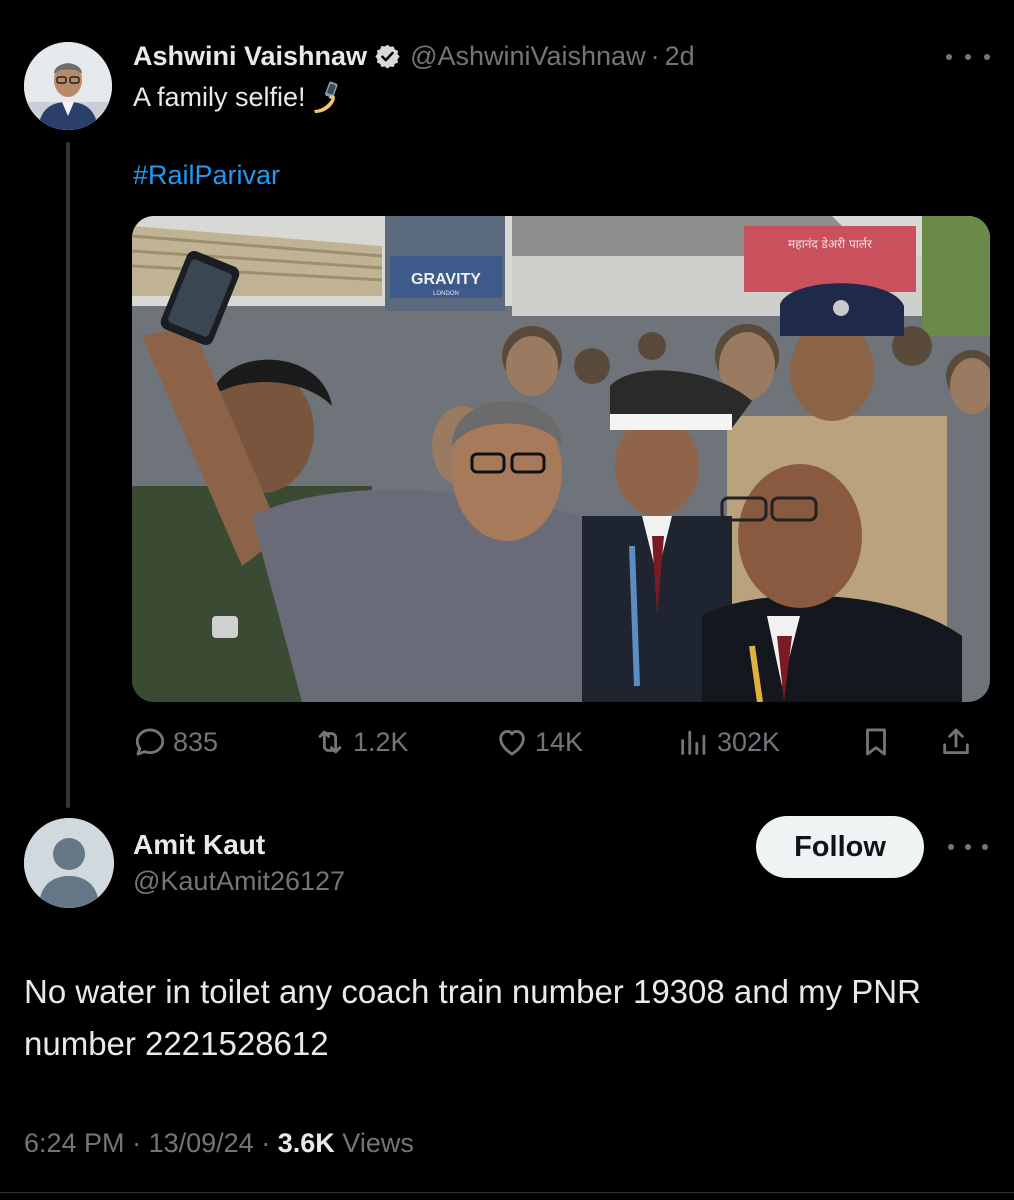  I want to click on thread-connector-line, so click(68, 475).